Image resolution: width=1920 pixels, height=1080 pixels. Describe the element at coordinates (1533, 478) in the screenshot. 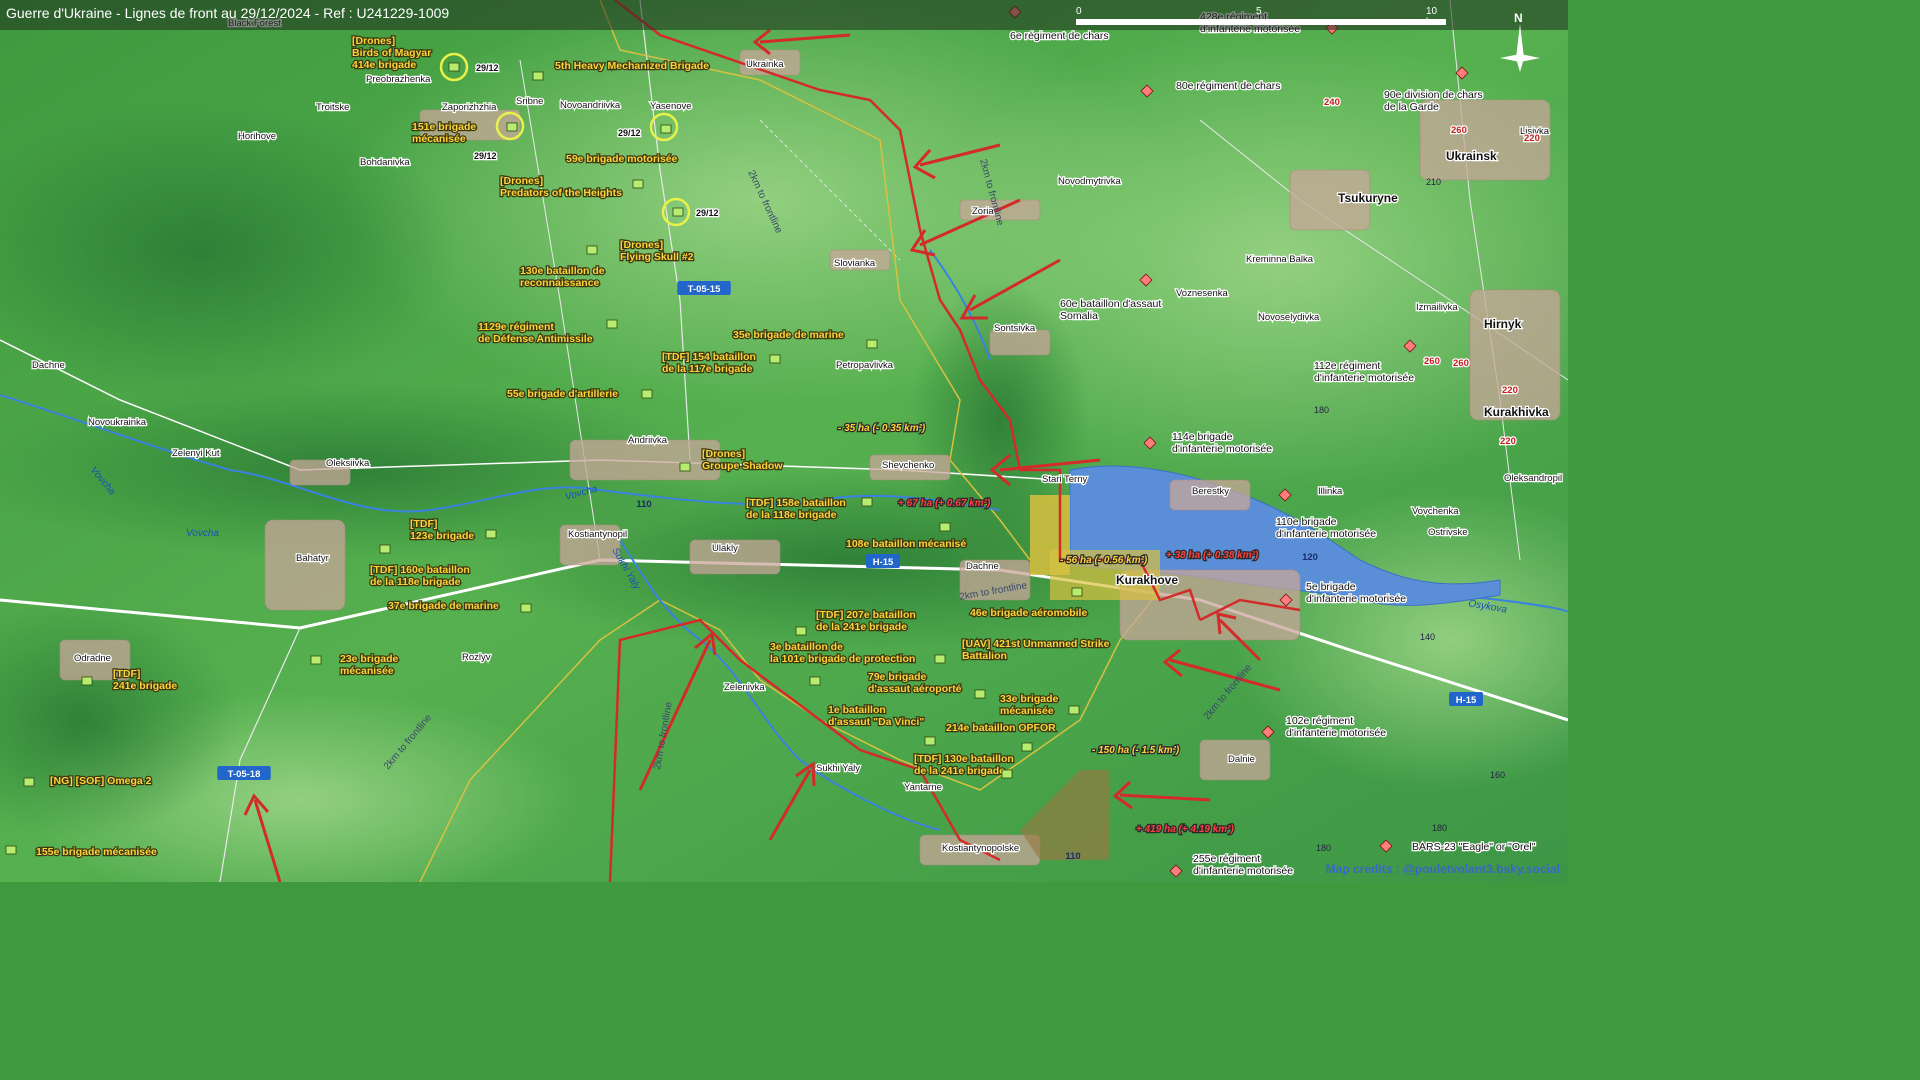

I see `place-label: Oleksandropil` at that location.